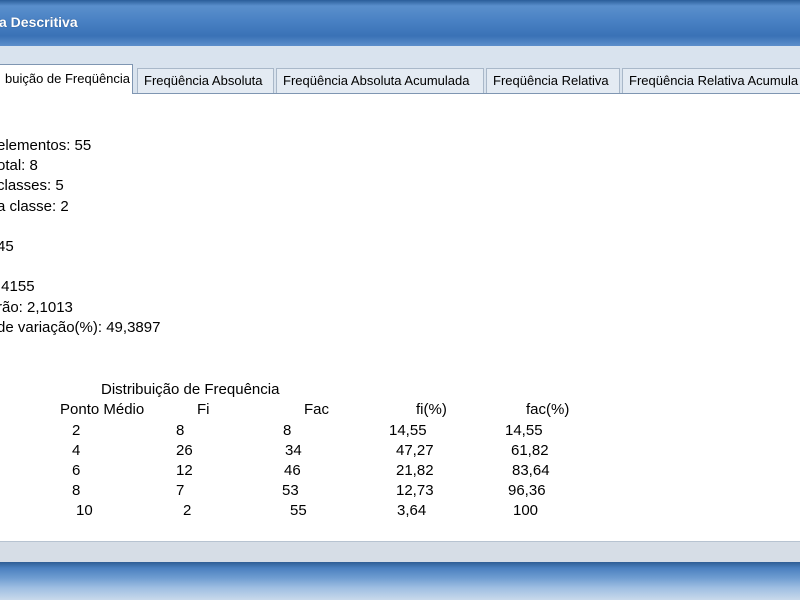 Image resolution: width=800 pixels, height=600 pixels. What do you see at coordinates (317, 409) in the screenshot?
I see `header-fac: Fac` at bounding box center [317, 409].